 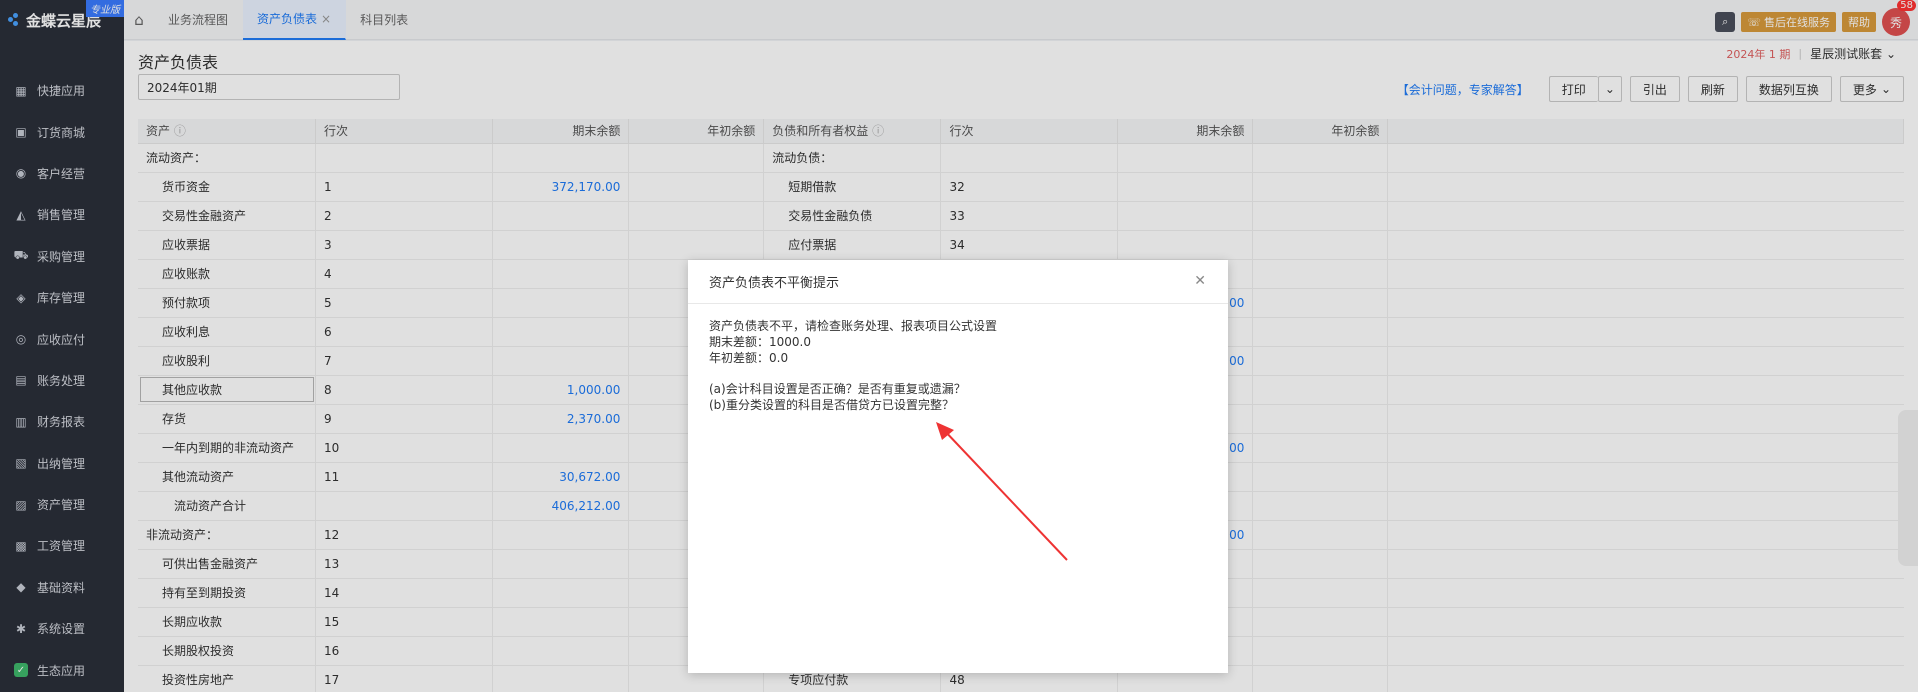 I want to click on dialog-title: 资产负债表不平衡提示, so click(x=774, y=283).